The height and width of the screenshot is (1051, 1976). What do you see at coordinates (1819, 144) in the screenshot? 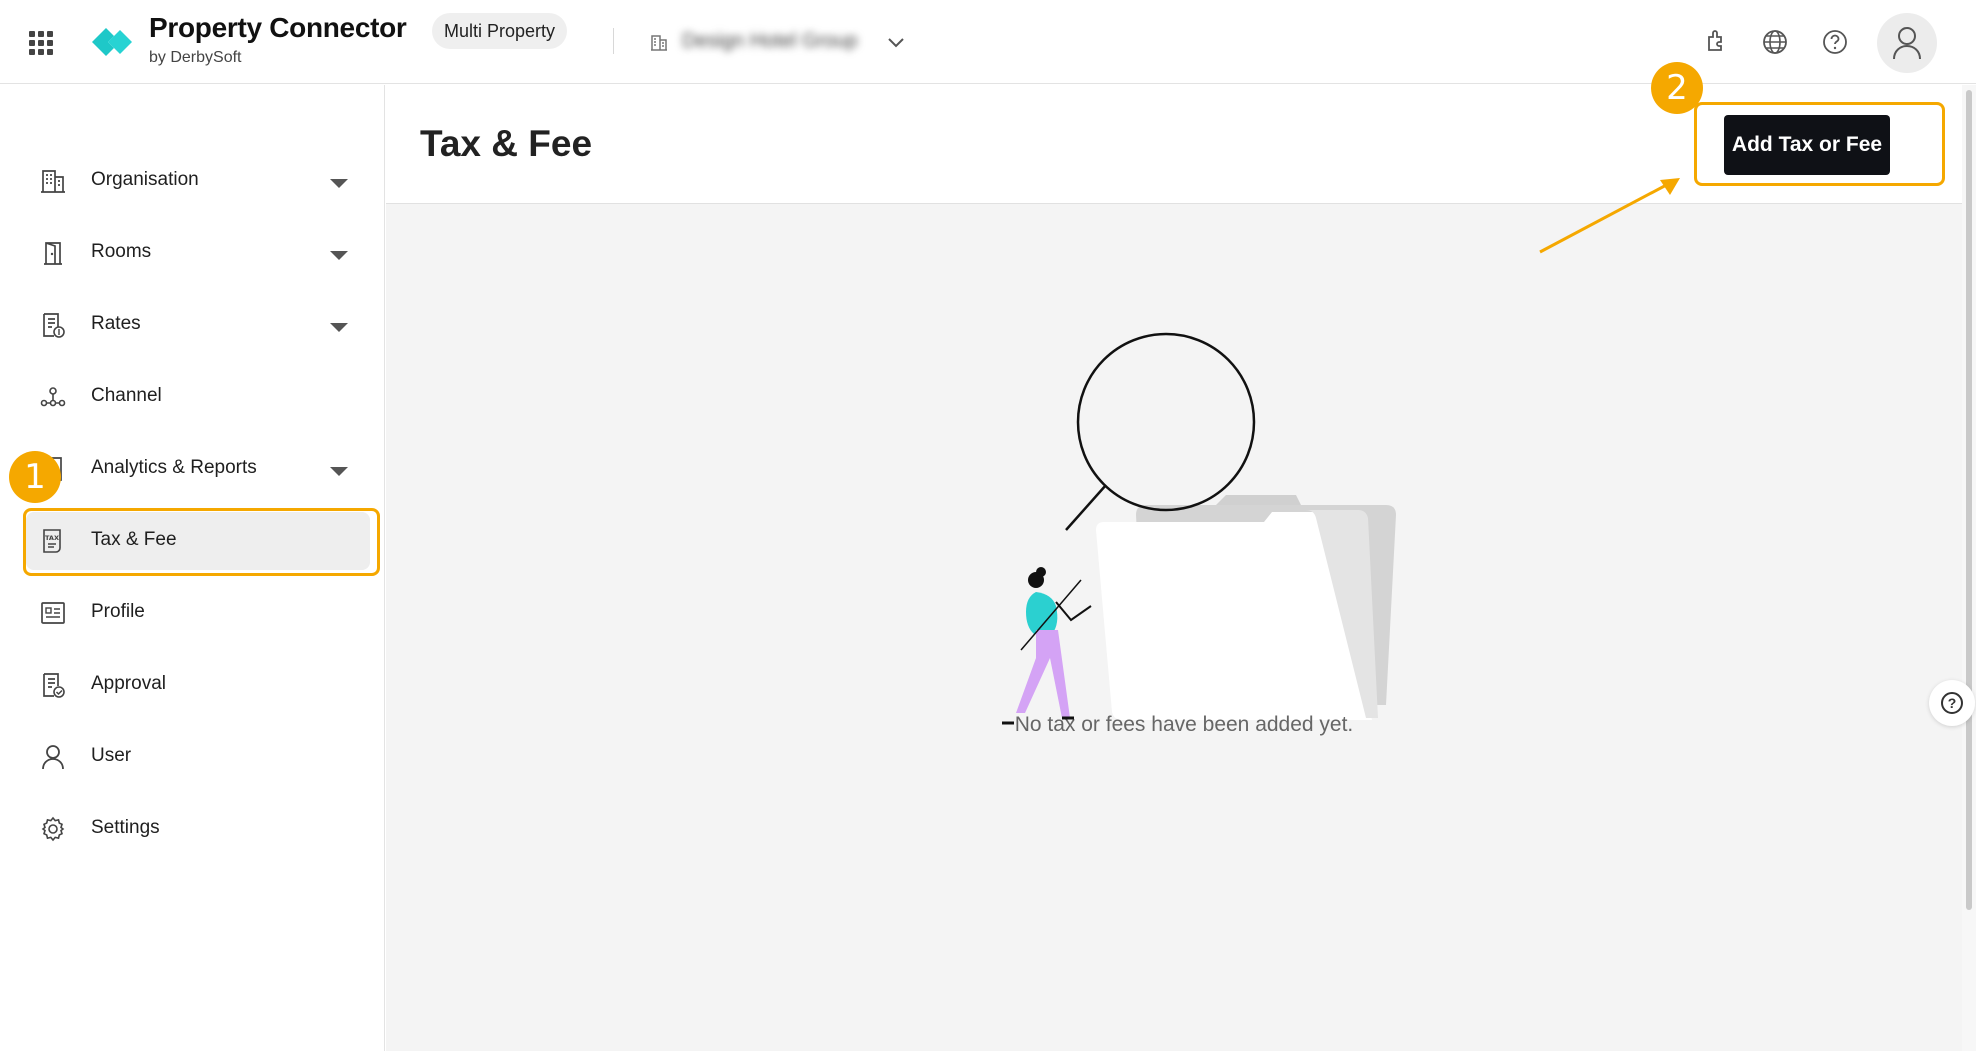
I see `annotation-highlight-add-button` at bounding box center [1819, 144].